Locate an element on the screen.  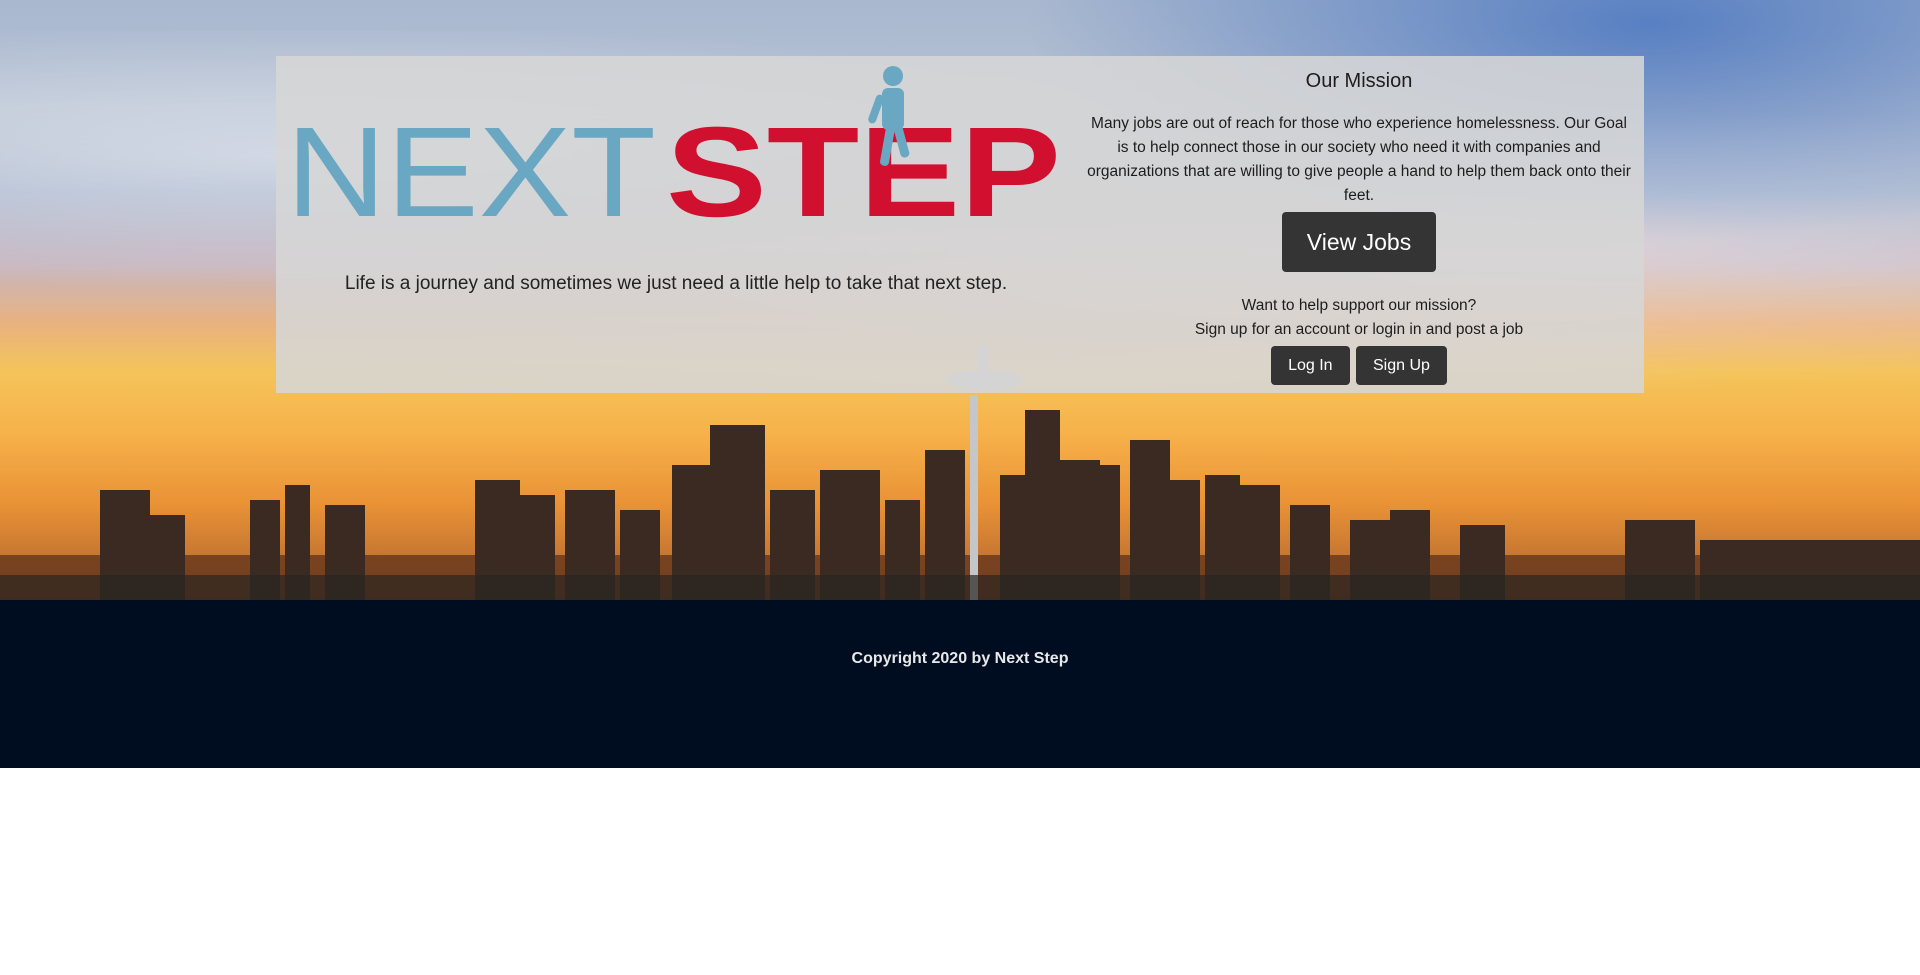
view-jobs-button: View Jobs is located at coordinates (1359, 242).